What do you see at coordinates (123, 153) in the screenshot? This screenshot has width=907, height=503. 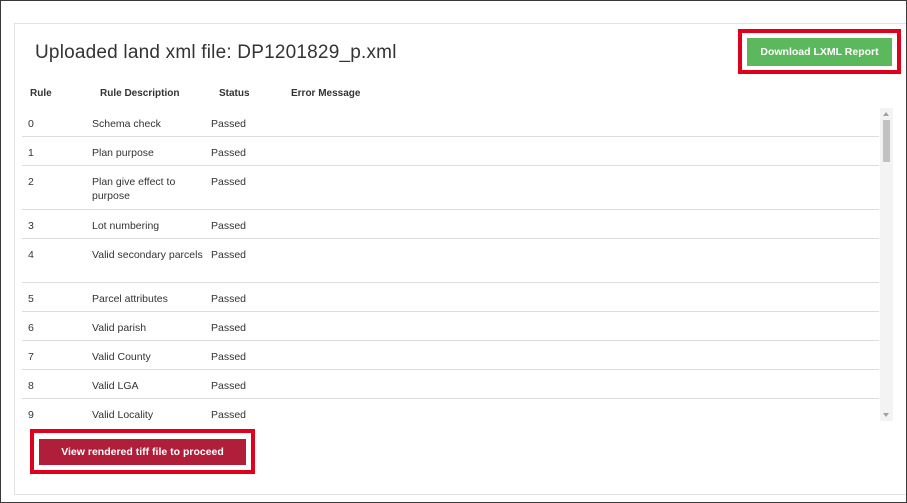 I see `rule-description-cell: Plan purpose` at bounding box center [123, 153].